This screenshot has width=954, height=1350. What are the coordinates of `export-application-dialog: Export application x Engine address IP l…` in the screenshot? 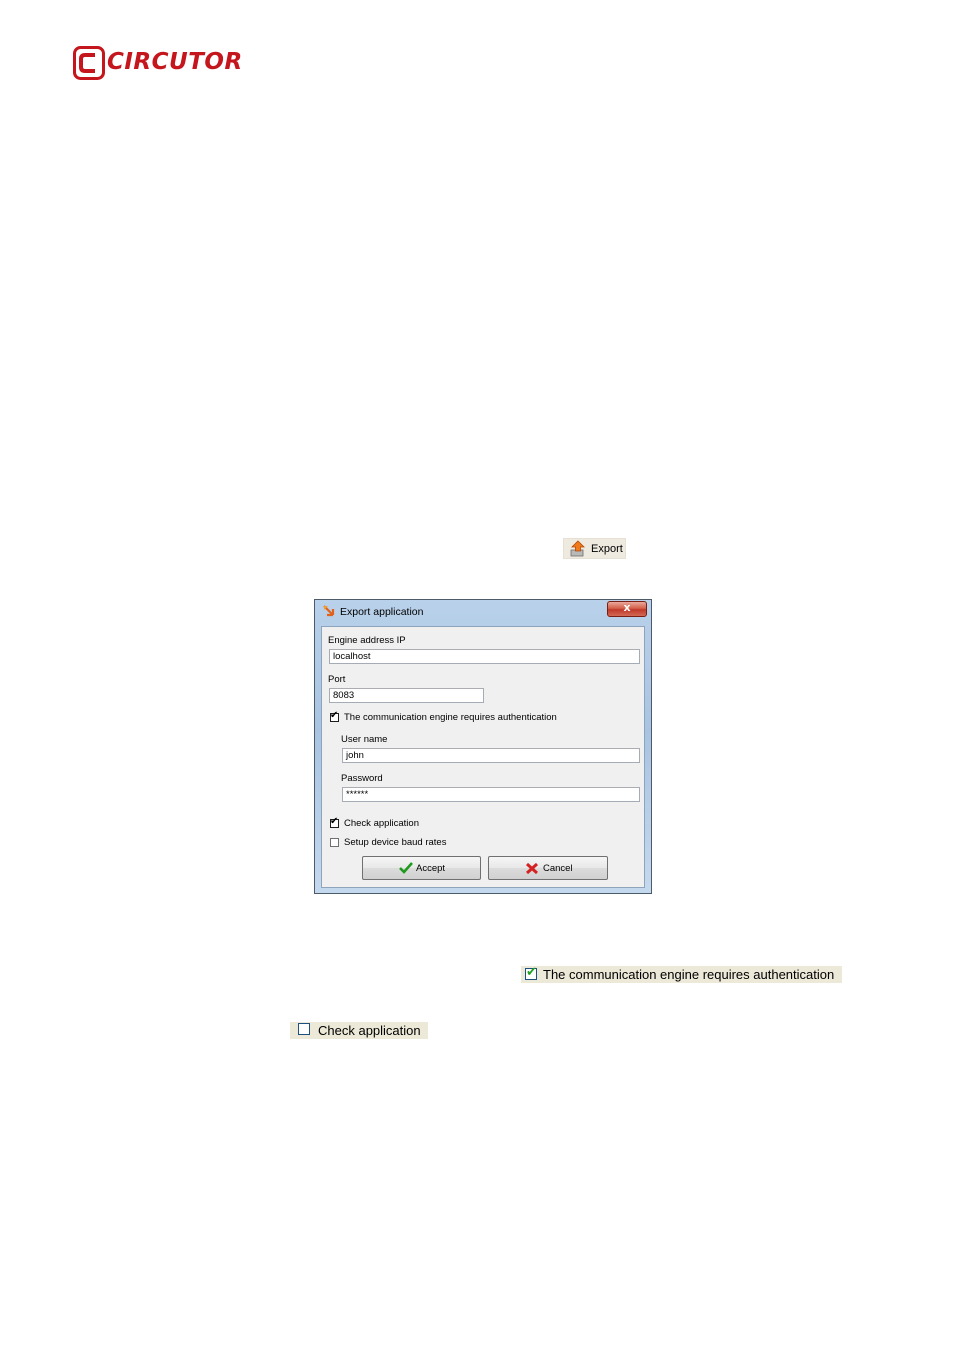 It's located at (483, 746).